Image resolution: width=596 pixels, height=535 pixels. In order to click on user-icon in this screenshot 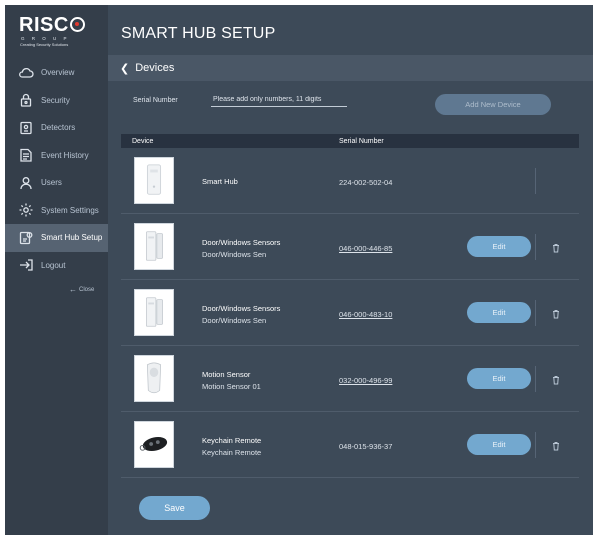, I will do `click(26, 183)`.